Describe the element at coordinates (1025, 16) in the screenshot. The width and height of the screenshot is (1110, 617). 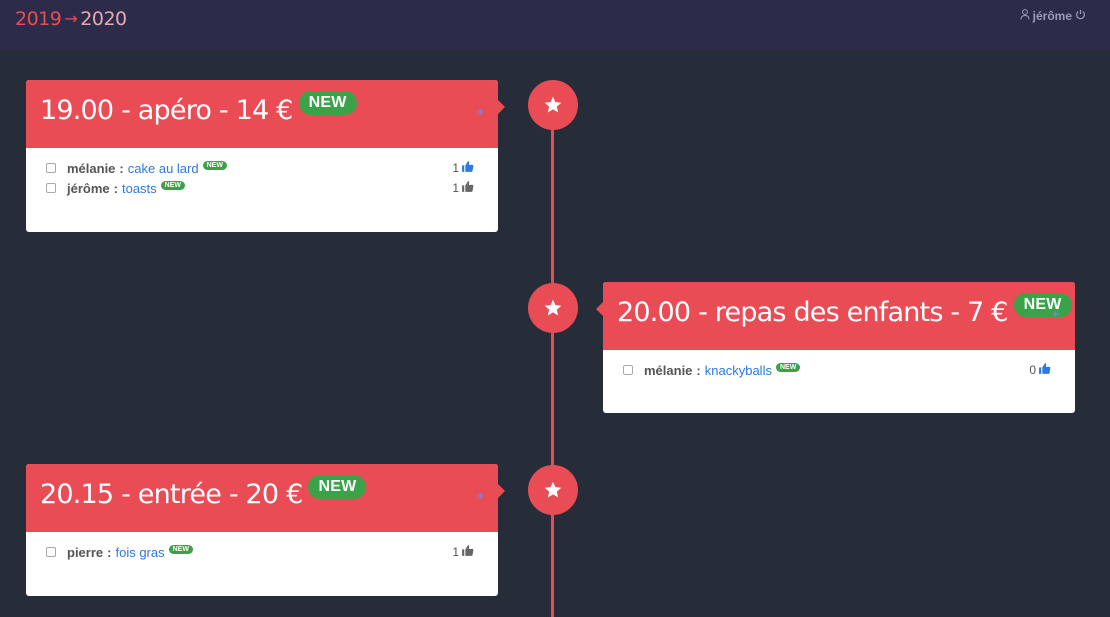
I see `user-icon` at that location.